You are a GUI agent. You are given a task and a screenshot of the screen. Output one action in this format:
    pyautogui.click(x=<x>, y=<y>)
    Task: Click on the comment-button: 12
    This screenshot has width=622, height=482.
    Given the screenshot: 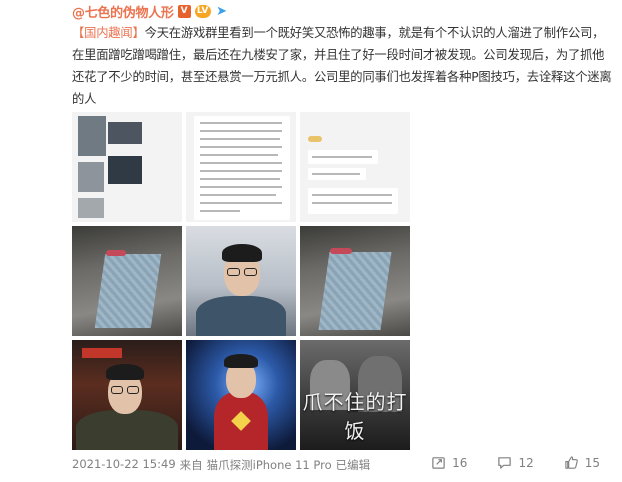 What is the action you would take?
    pyautogui.click(x=515, y=462)
    